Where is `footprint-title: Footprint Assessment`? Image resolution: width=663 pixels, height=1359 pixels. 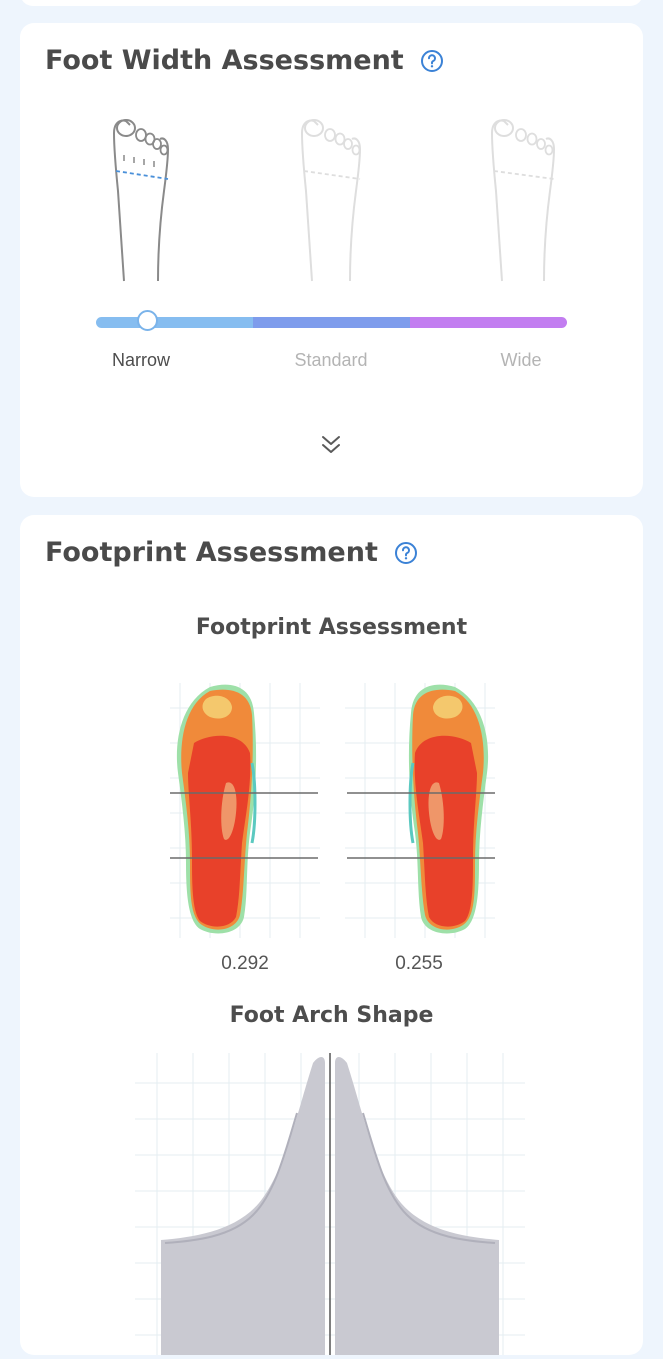
footprint-title: Footprint Assessment is located at coordinates (231, 552).